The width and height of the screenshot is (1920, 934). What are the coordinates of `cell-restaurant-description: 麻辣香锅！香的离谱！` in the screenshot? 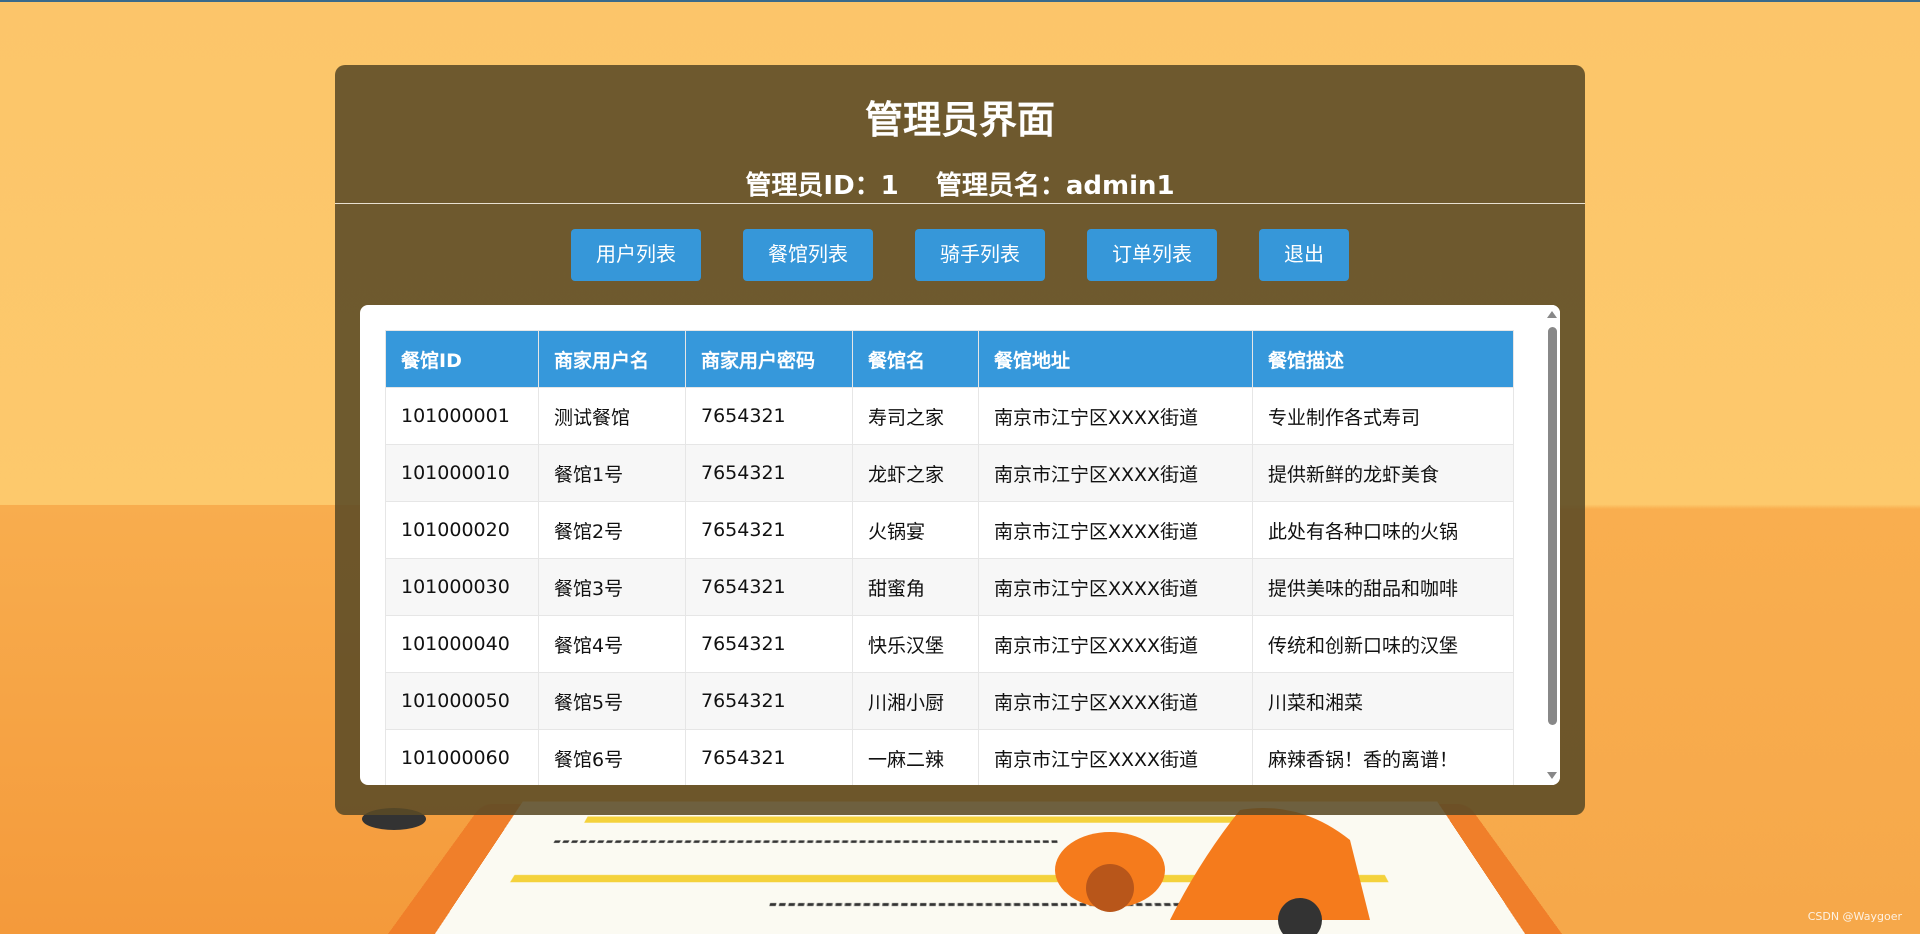 It's located at (1383, 757).